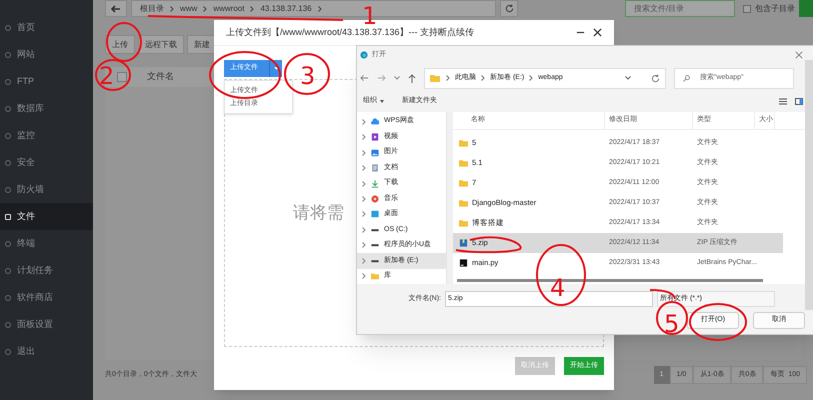  I want to click on checkbox-label: 包含子目录, so click(775, 8).